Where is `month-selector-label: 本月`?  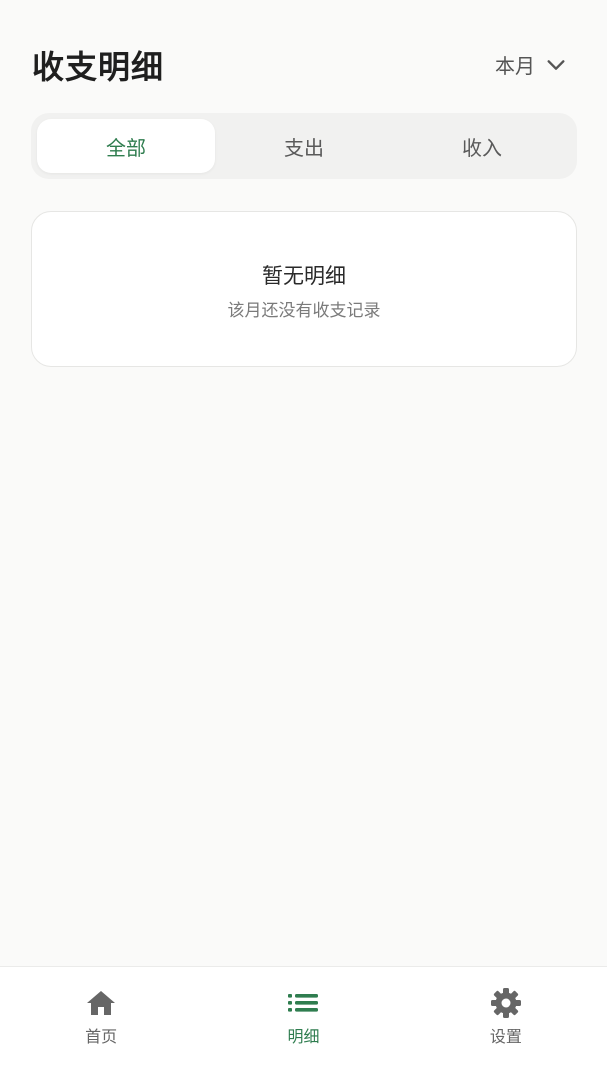 month-selector-label: 本月 is located at coordinates (515, 66).